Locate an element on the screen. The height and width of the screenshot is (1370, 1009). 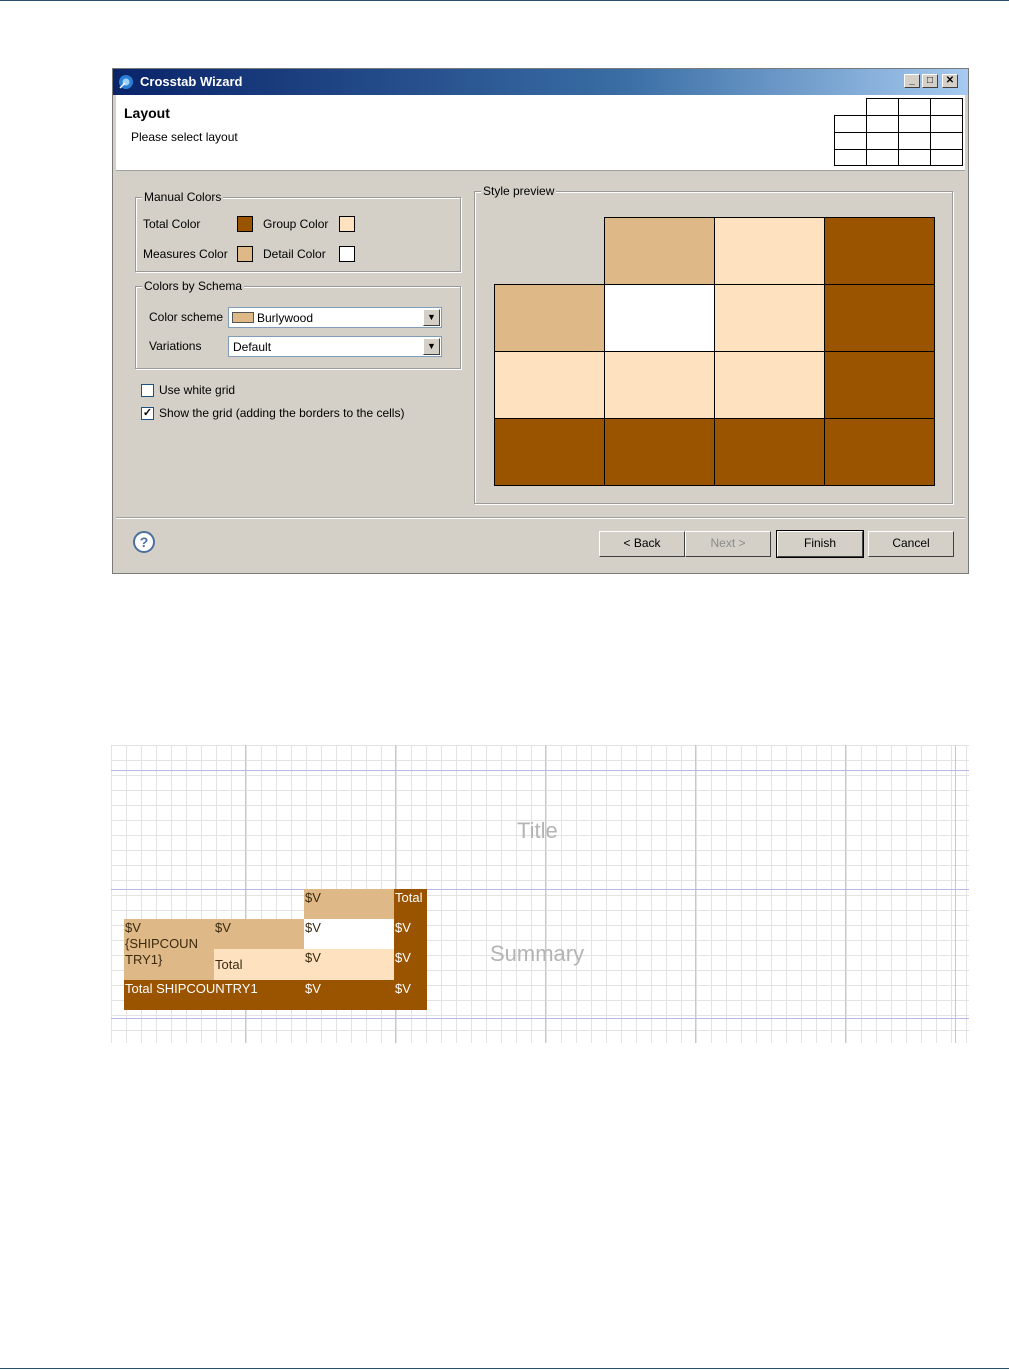
minimize-button: _ is located at coordinates (912, 81).